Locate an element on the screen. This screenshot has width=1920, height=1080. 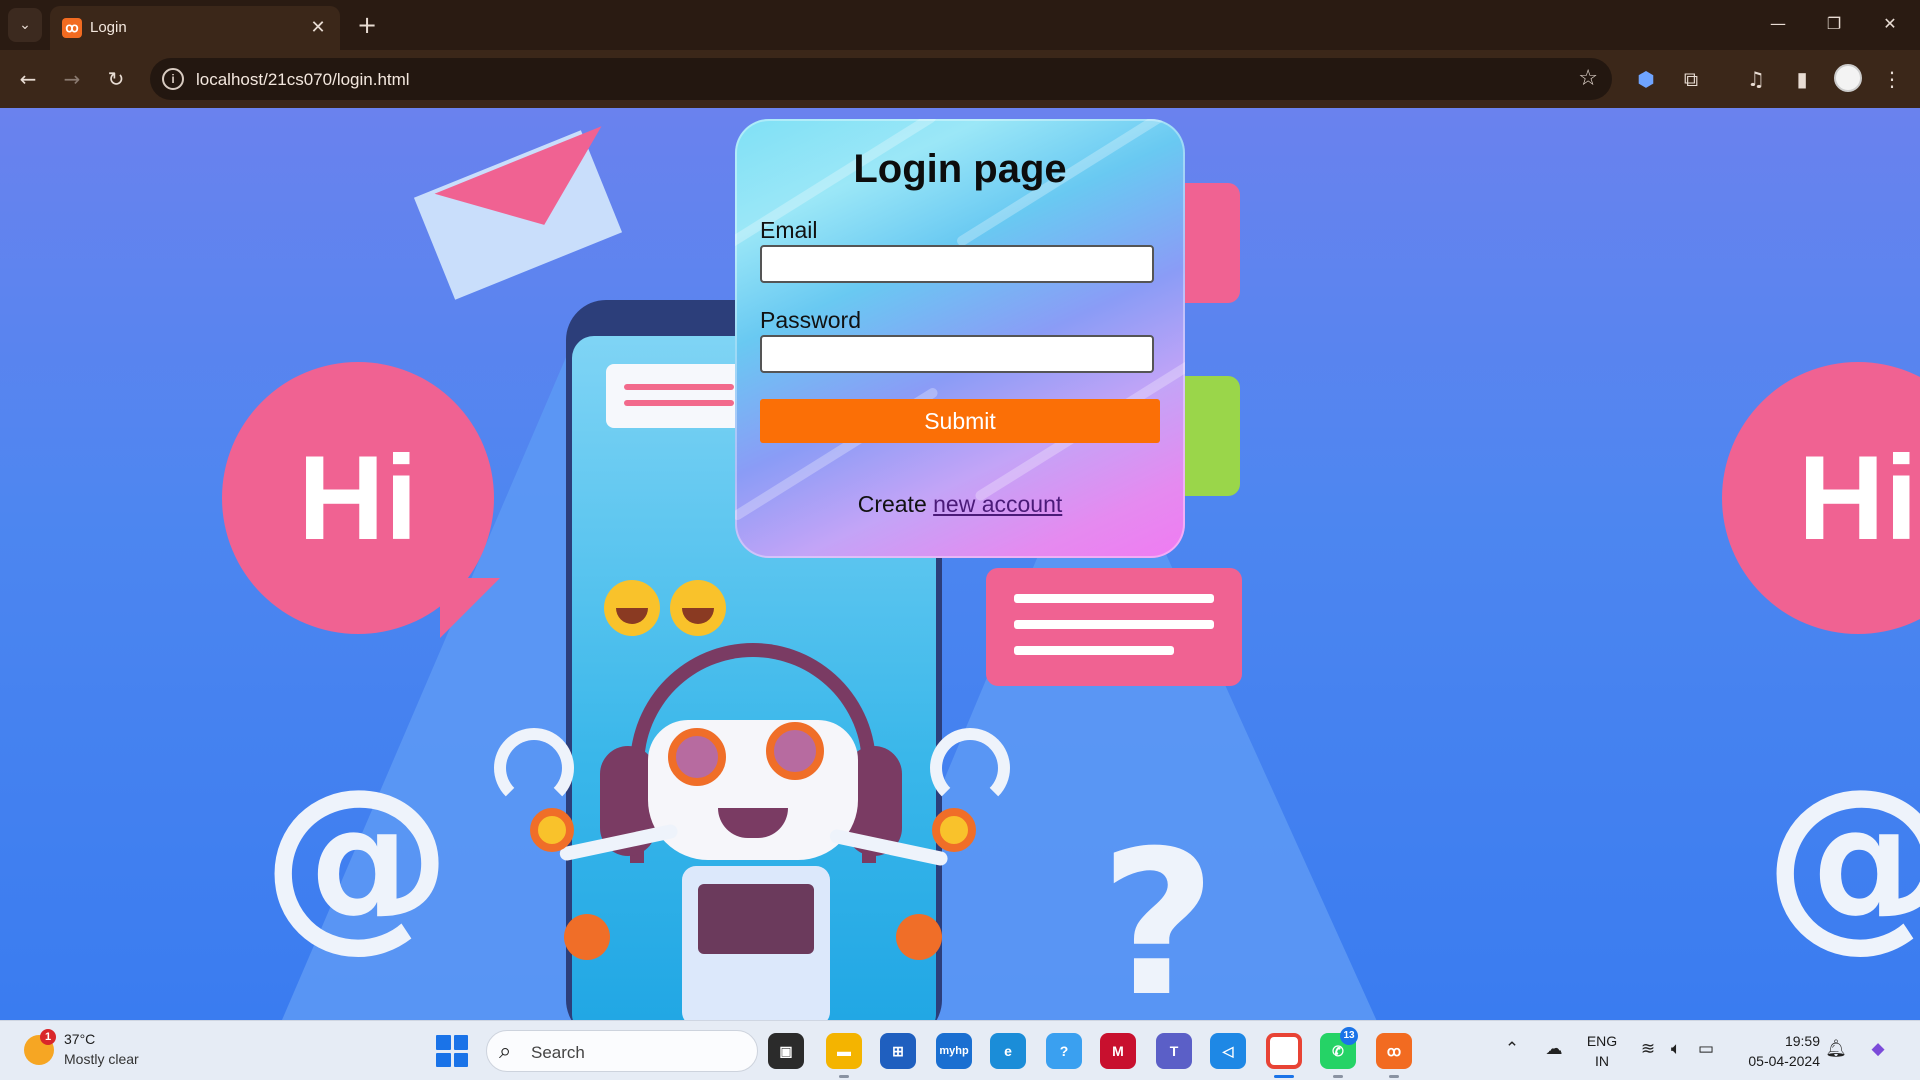
submit-button: Submit is located at coordinates (960, 421).